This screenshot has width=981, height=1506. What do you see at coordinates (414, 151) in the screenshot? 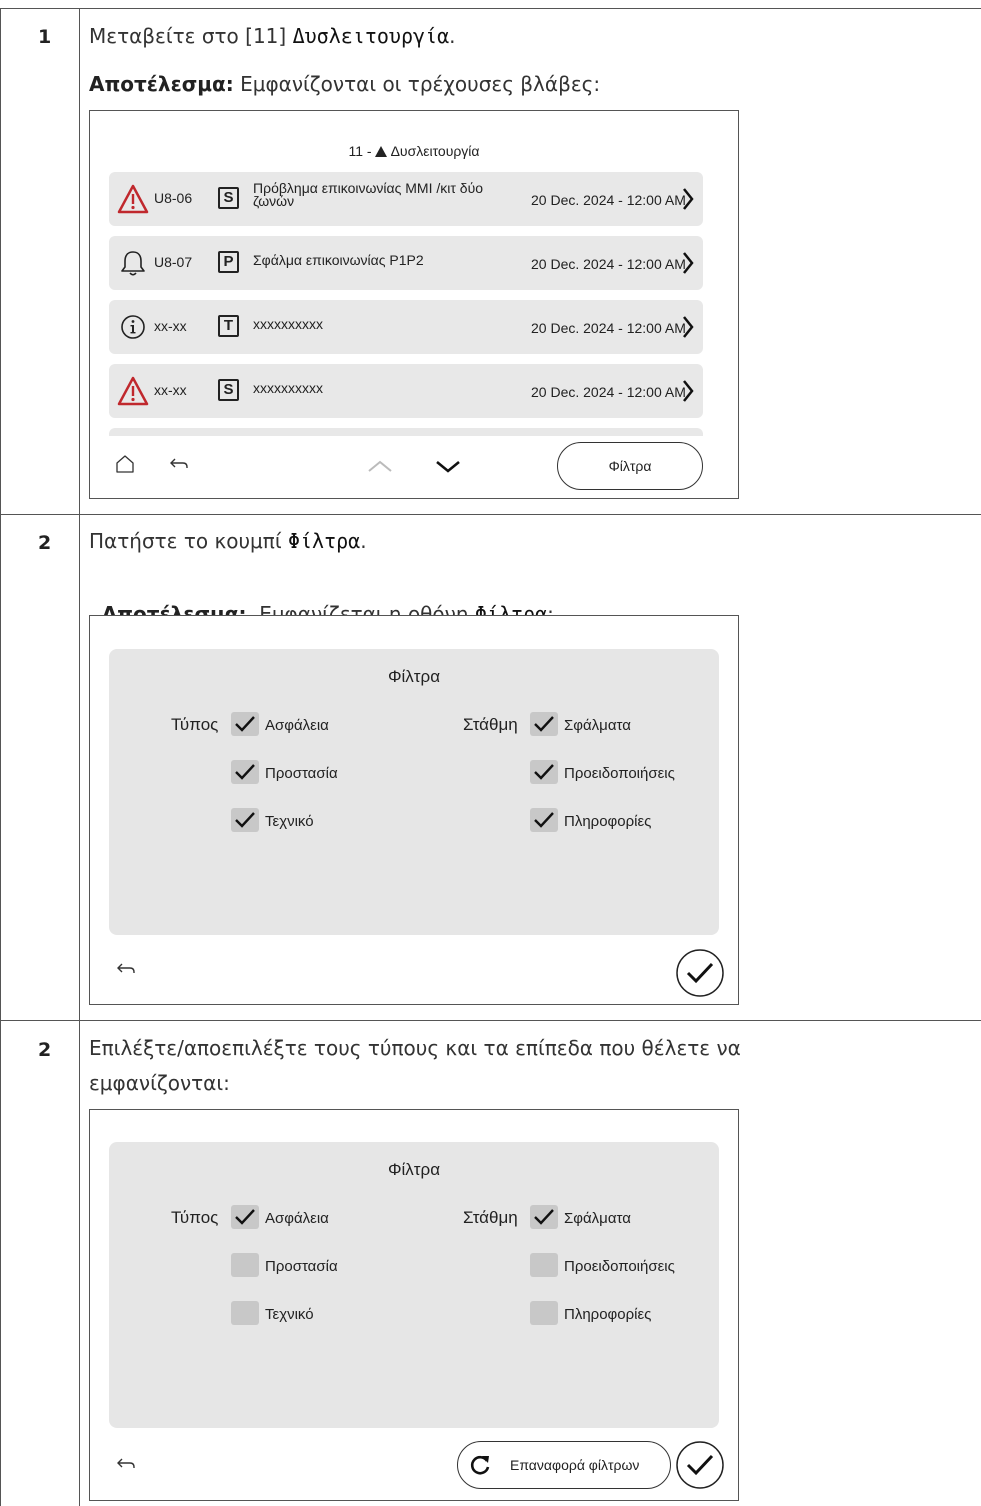
I see `screen-title: 11 - Δυσλειτουργία` at bounding box center [414, 151].